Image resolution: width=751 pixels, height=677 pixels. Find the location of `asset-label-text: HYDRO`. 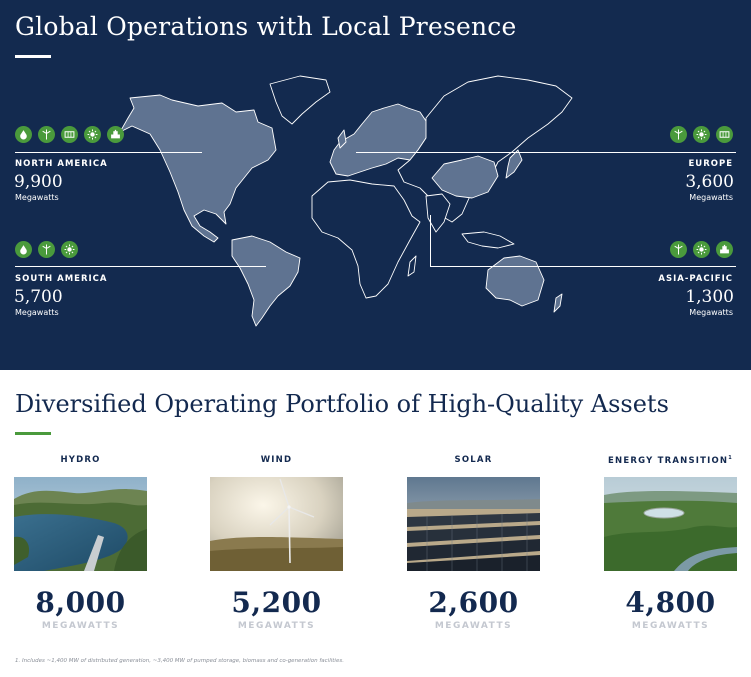

asset-label-text: HYDRO is located at coordinates (80, 460).